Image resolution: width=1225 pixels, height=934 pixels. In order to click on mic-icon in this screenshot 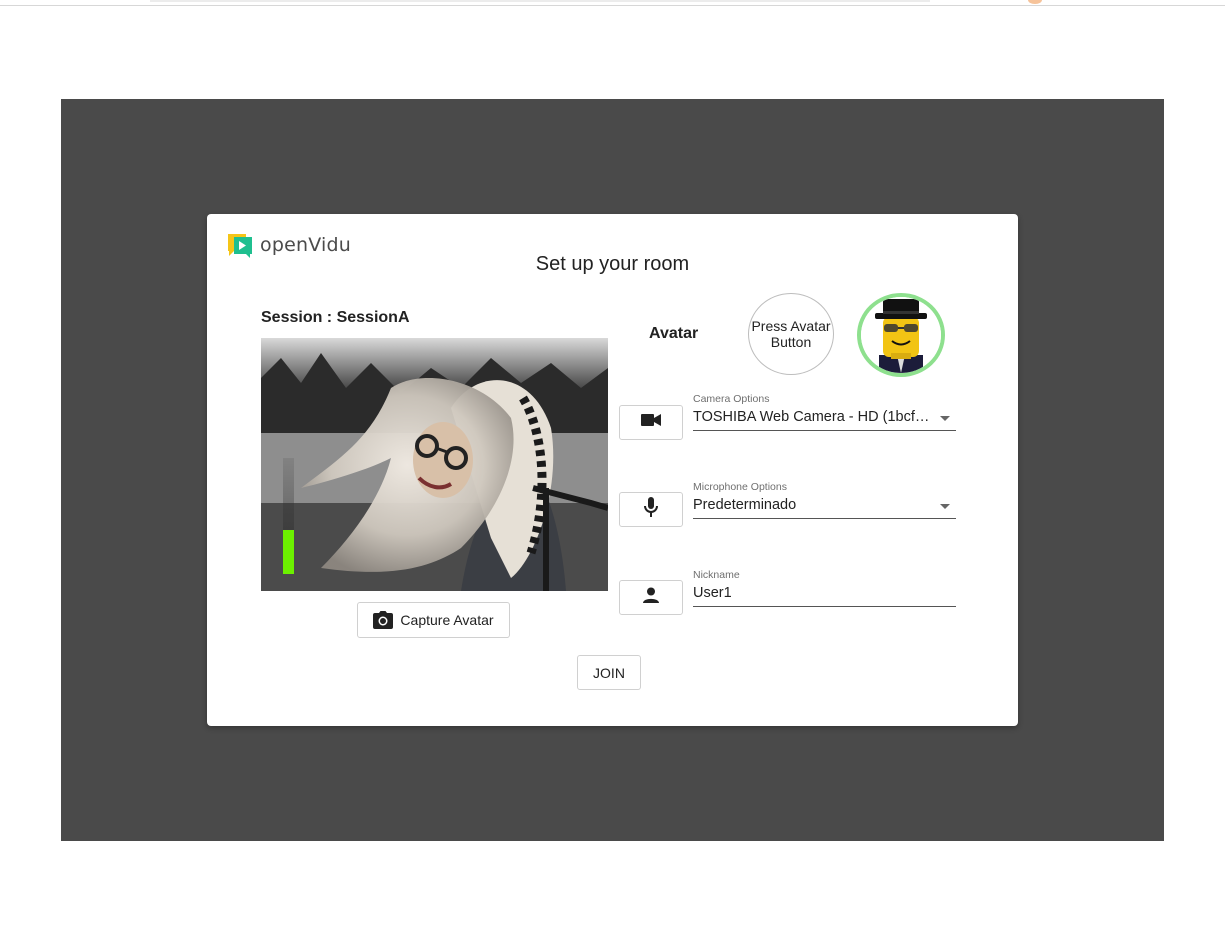, I will do `click(651, 509)`.